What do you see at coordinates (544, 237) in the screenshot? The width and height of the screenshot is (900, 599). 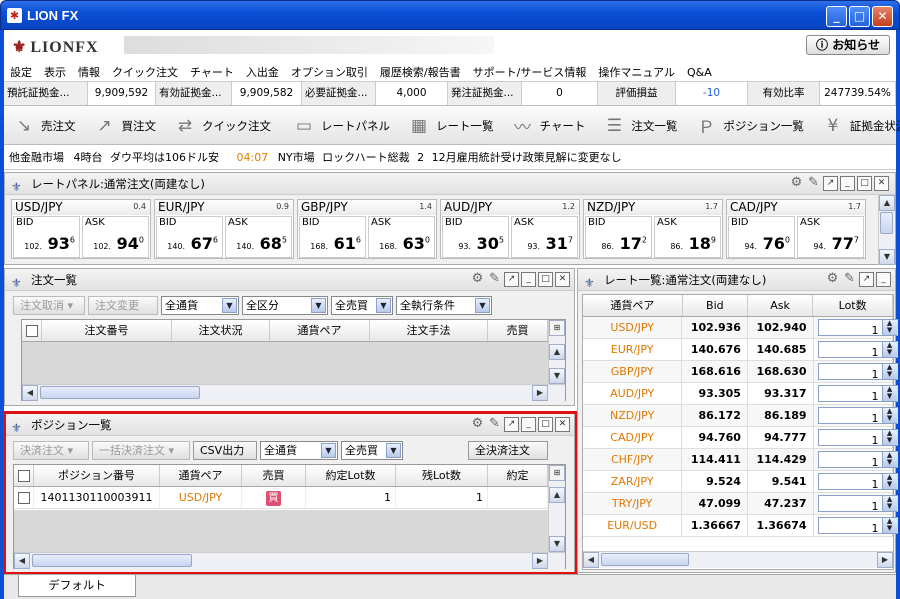 I see `ask-button: ASK 93. 317` at bounding box center [544, 237].